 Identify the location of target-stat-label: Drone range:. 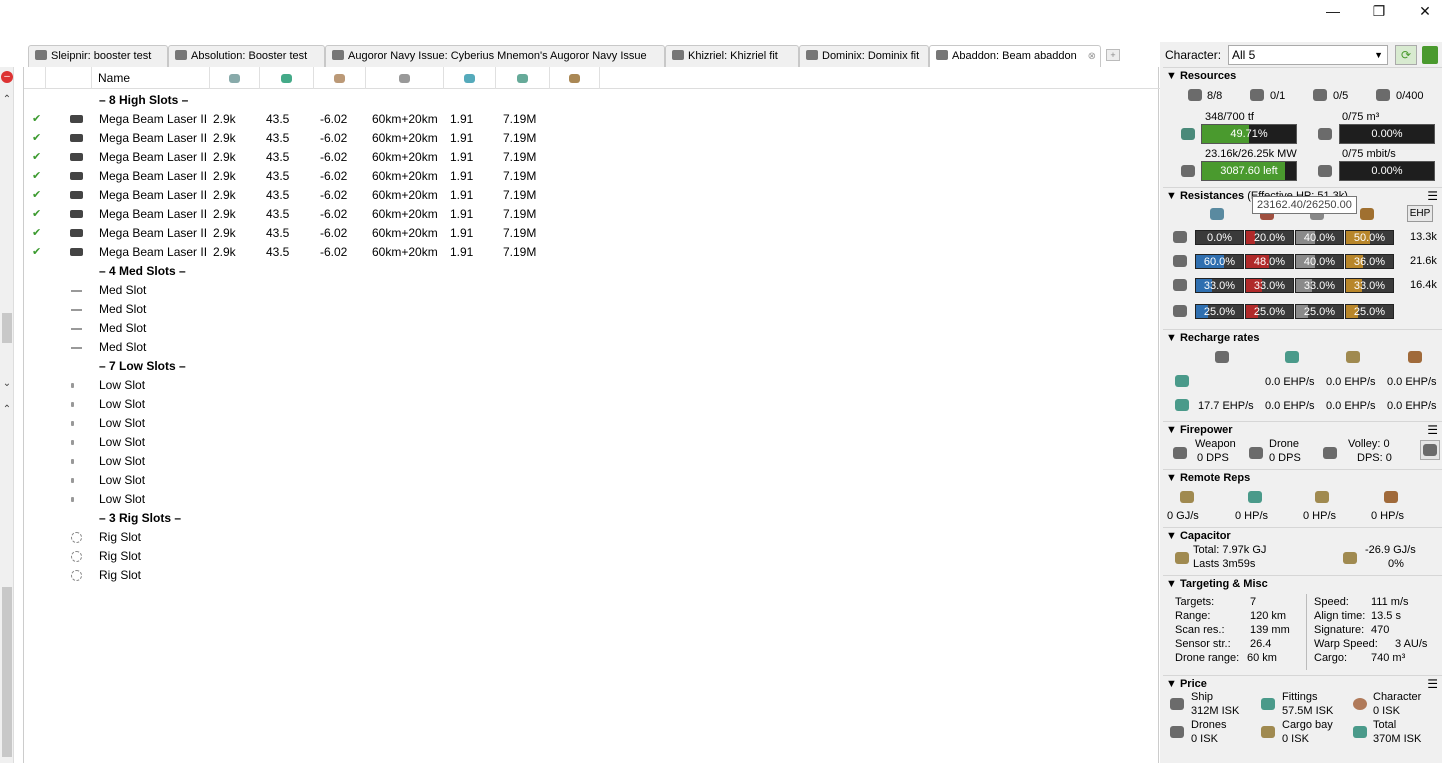
(1207, 658).